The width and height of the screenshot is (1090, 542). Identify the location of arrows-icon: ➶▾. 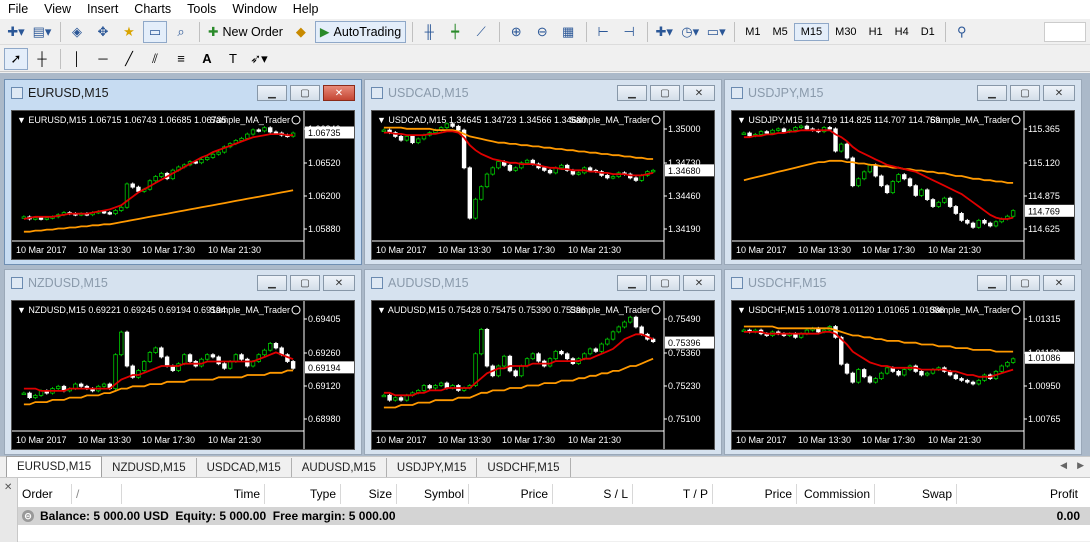
(259, 59).